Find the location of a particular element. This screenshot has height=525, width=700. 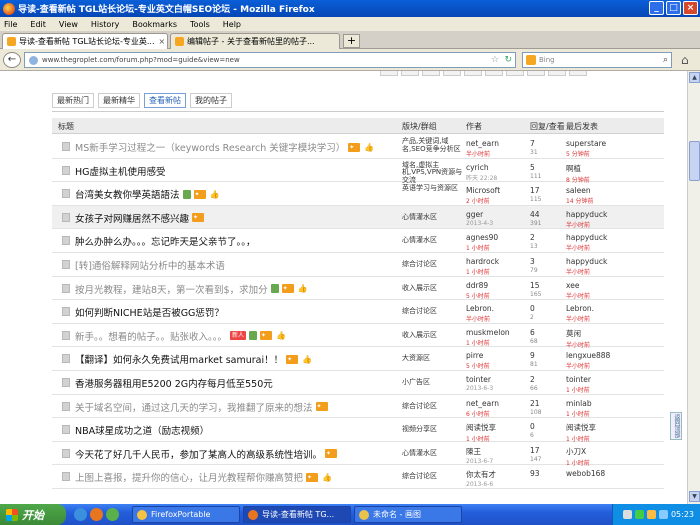

last-poster-link: 阅读悦享 is located at coordinates (581, 427).